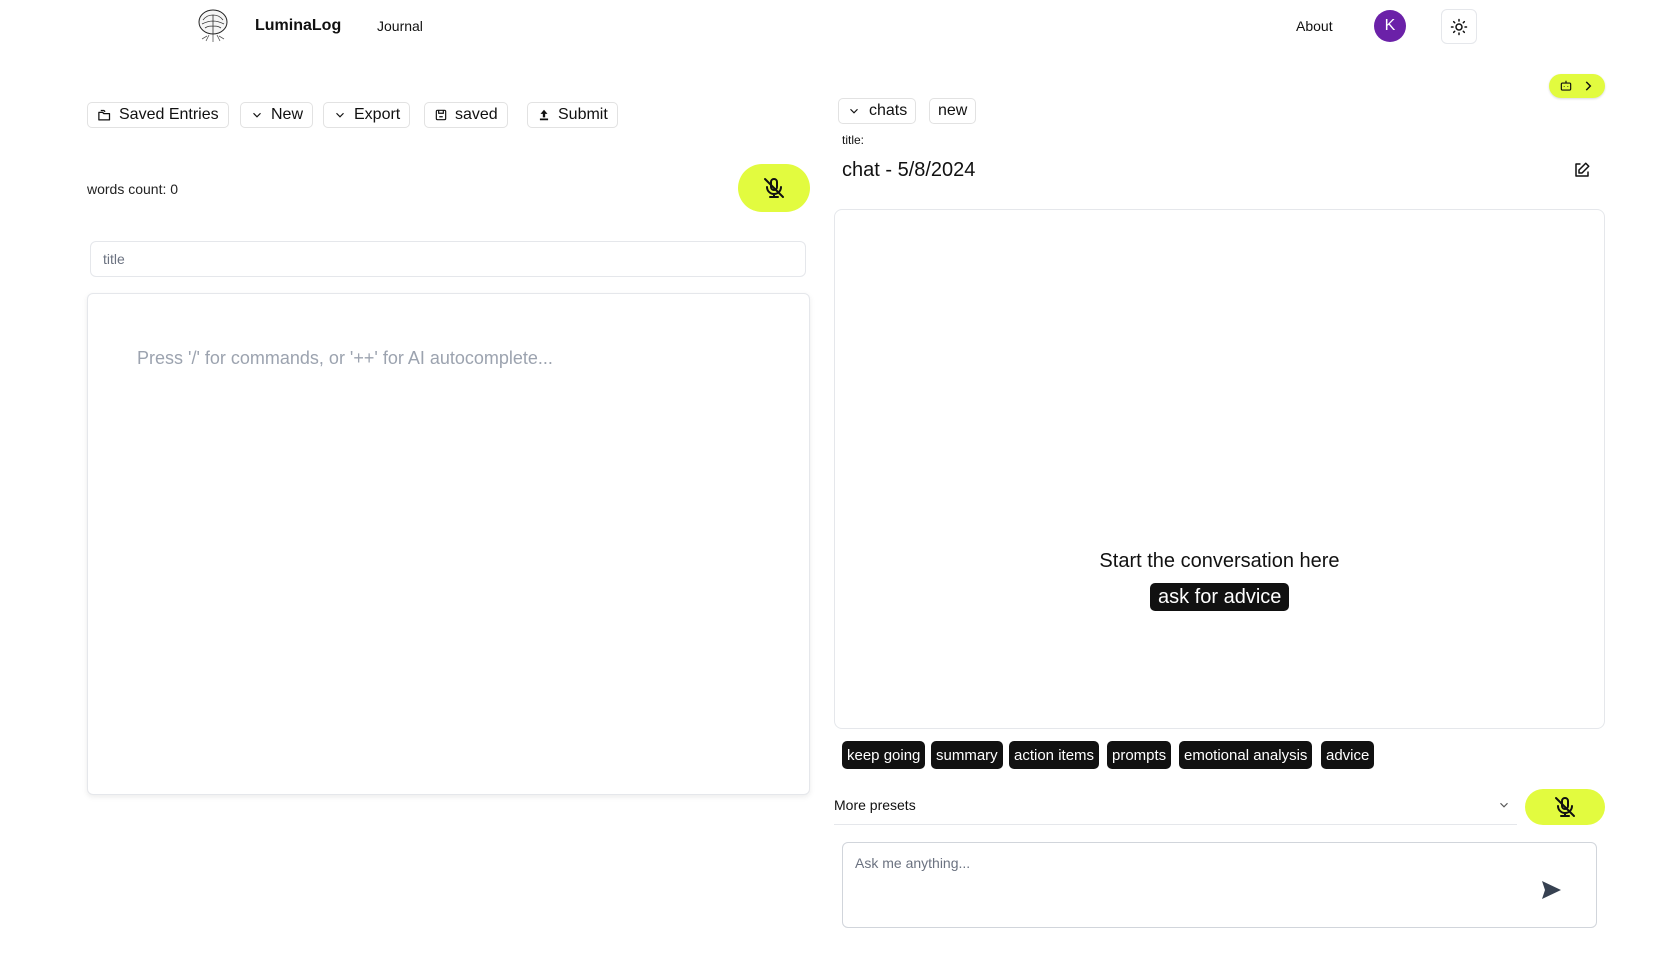 The height and width of the screenshot is (958, 1657). I want to click on new-chat-button: new, so click(953, 111).